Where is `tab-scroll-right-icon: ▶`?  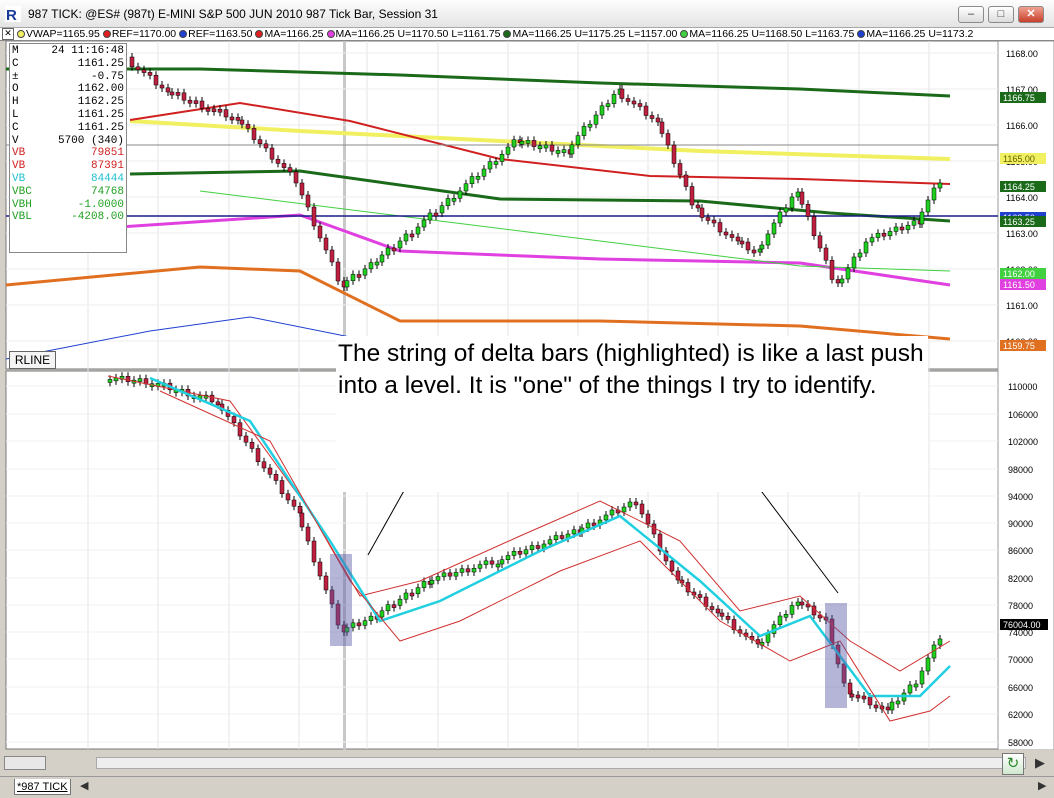
tab-scroll-right-icon: ▶ is located at coordinates (1042, 785).